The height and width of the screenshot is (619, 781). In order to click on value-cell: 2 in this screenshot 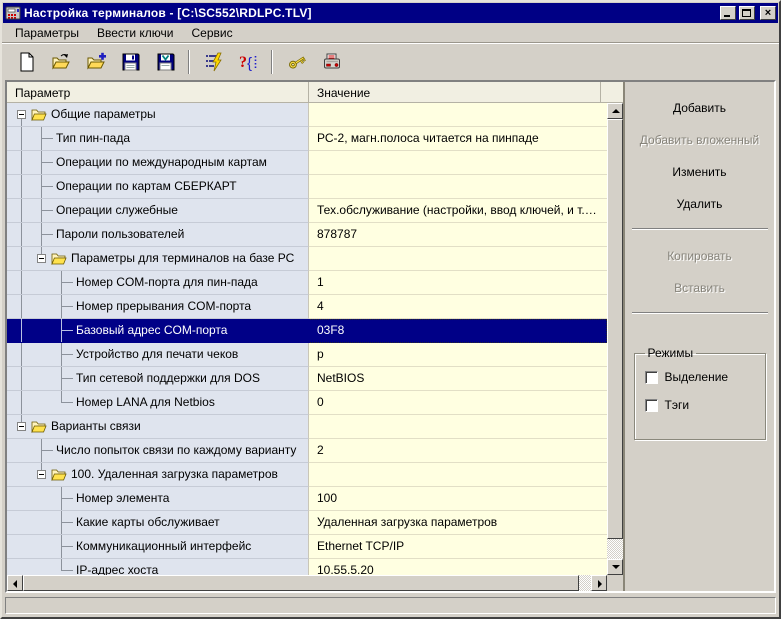, I will do `click(458, 451)`.